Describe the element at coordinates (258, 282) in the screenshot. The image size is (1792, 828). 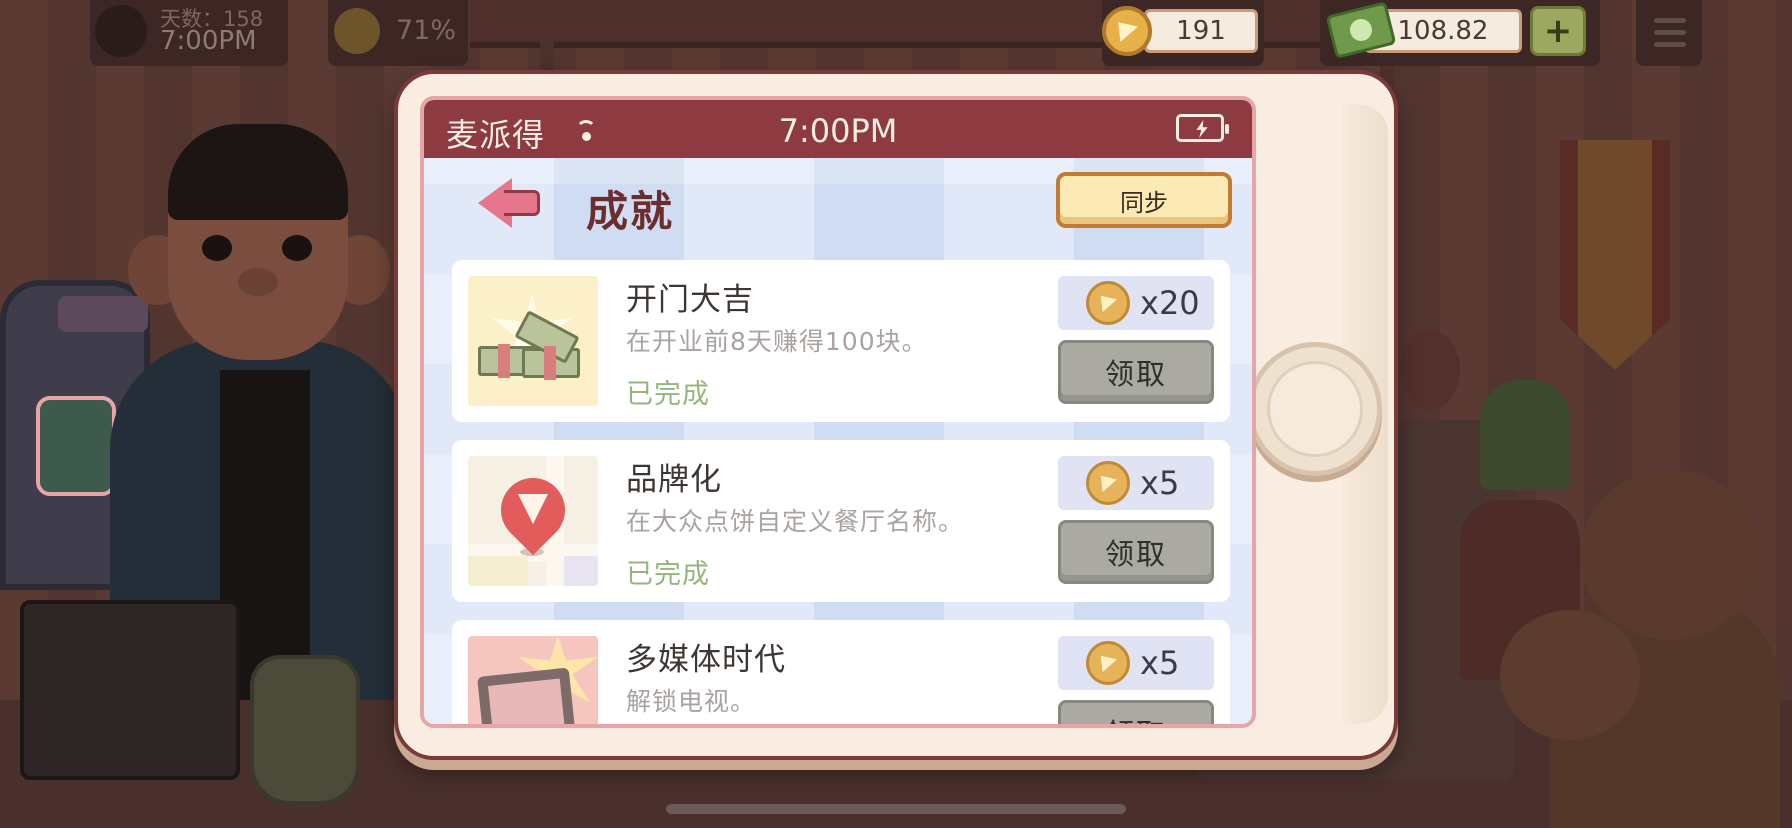
I see `customer-nose` at that location.